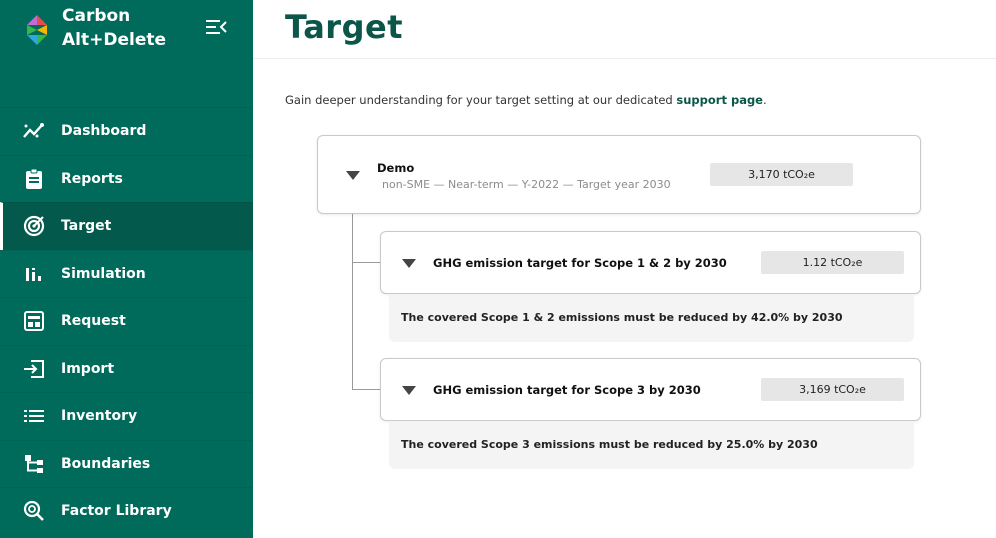  I want to click on brand-name-line1: Carbon, so click(96, 16).